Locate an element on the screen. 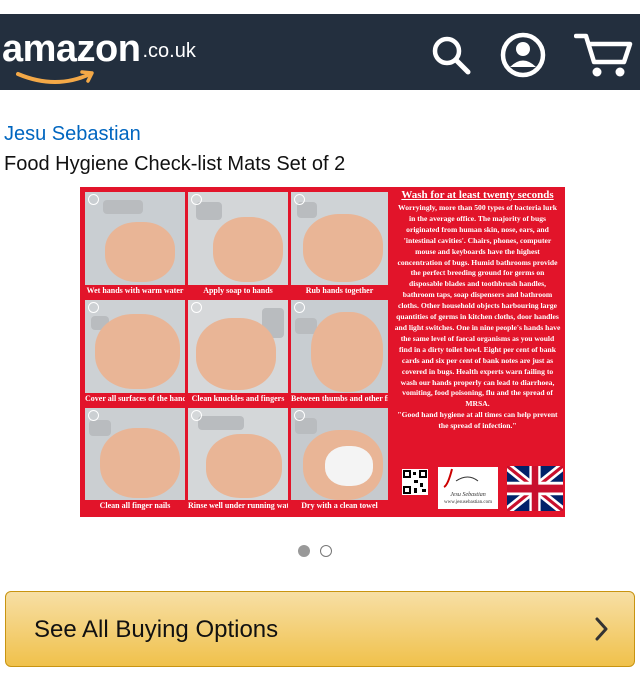  towel-shape is located at coordinates (349, 466).